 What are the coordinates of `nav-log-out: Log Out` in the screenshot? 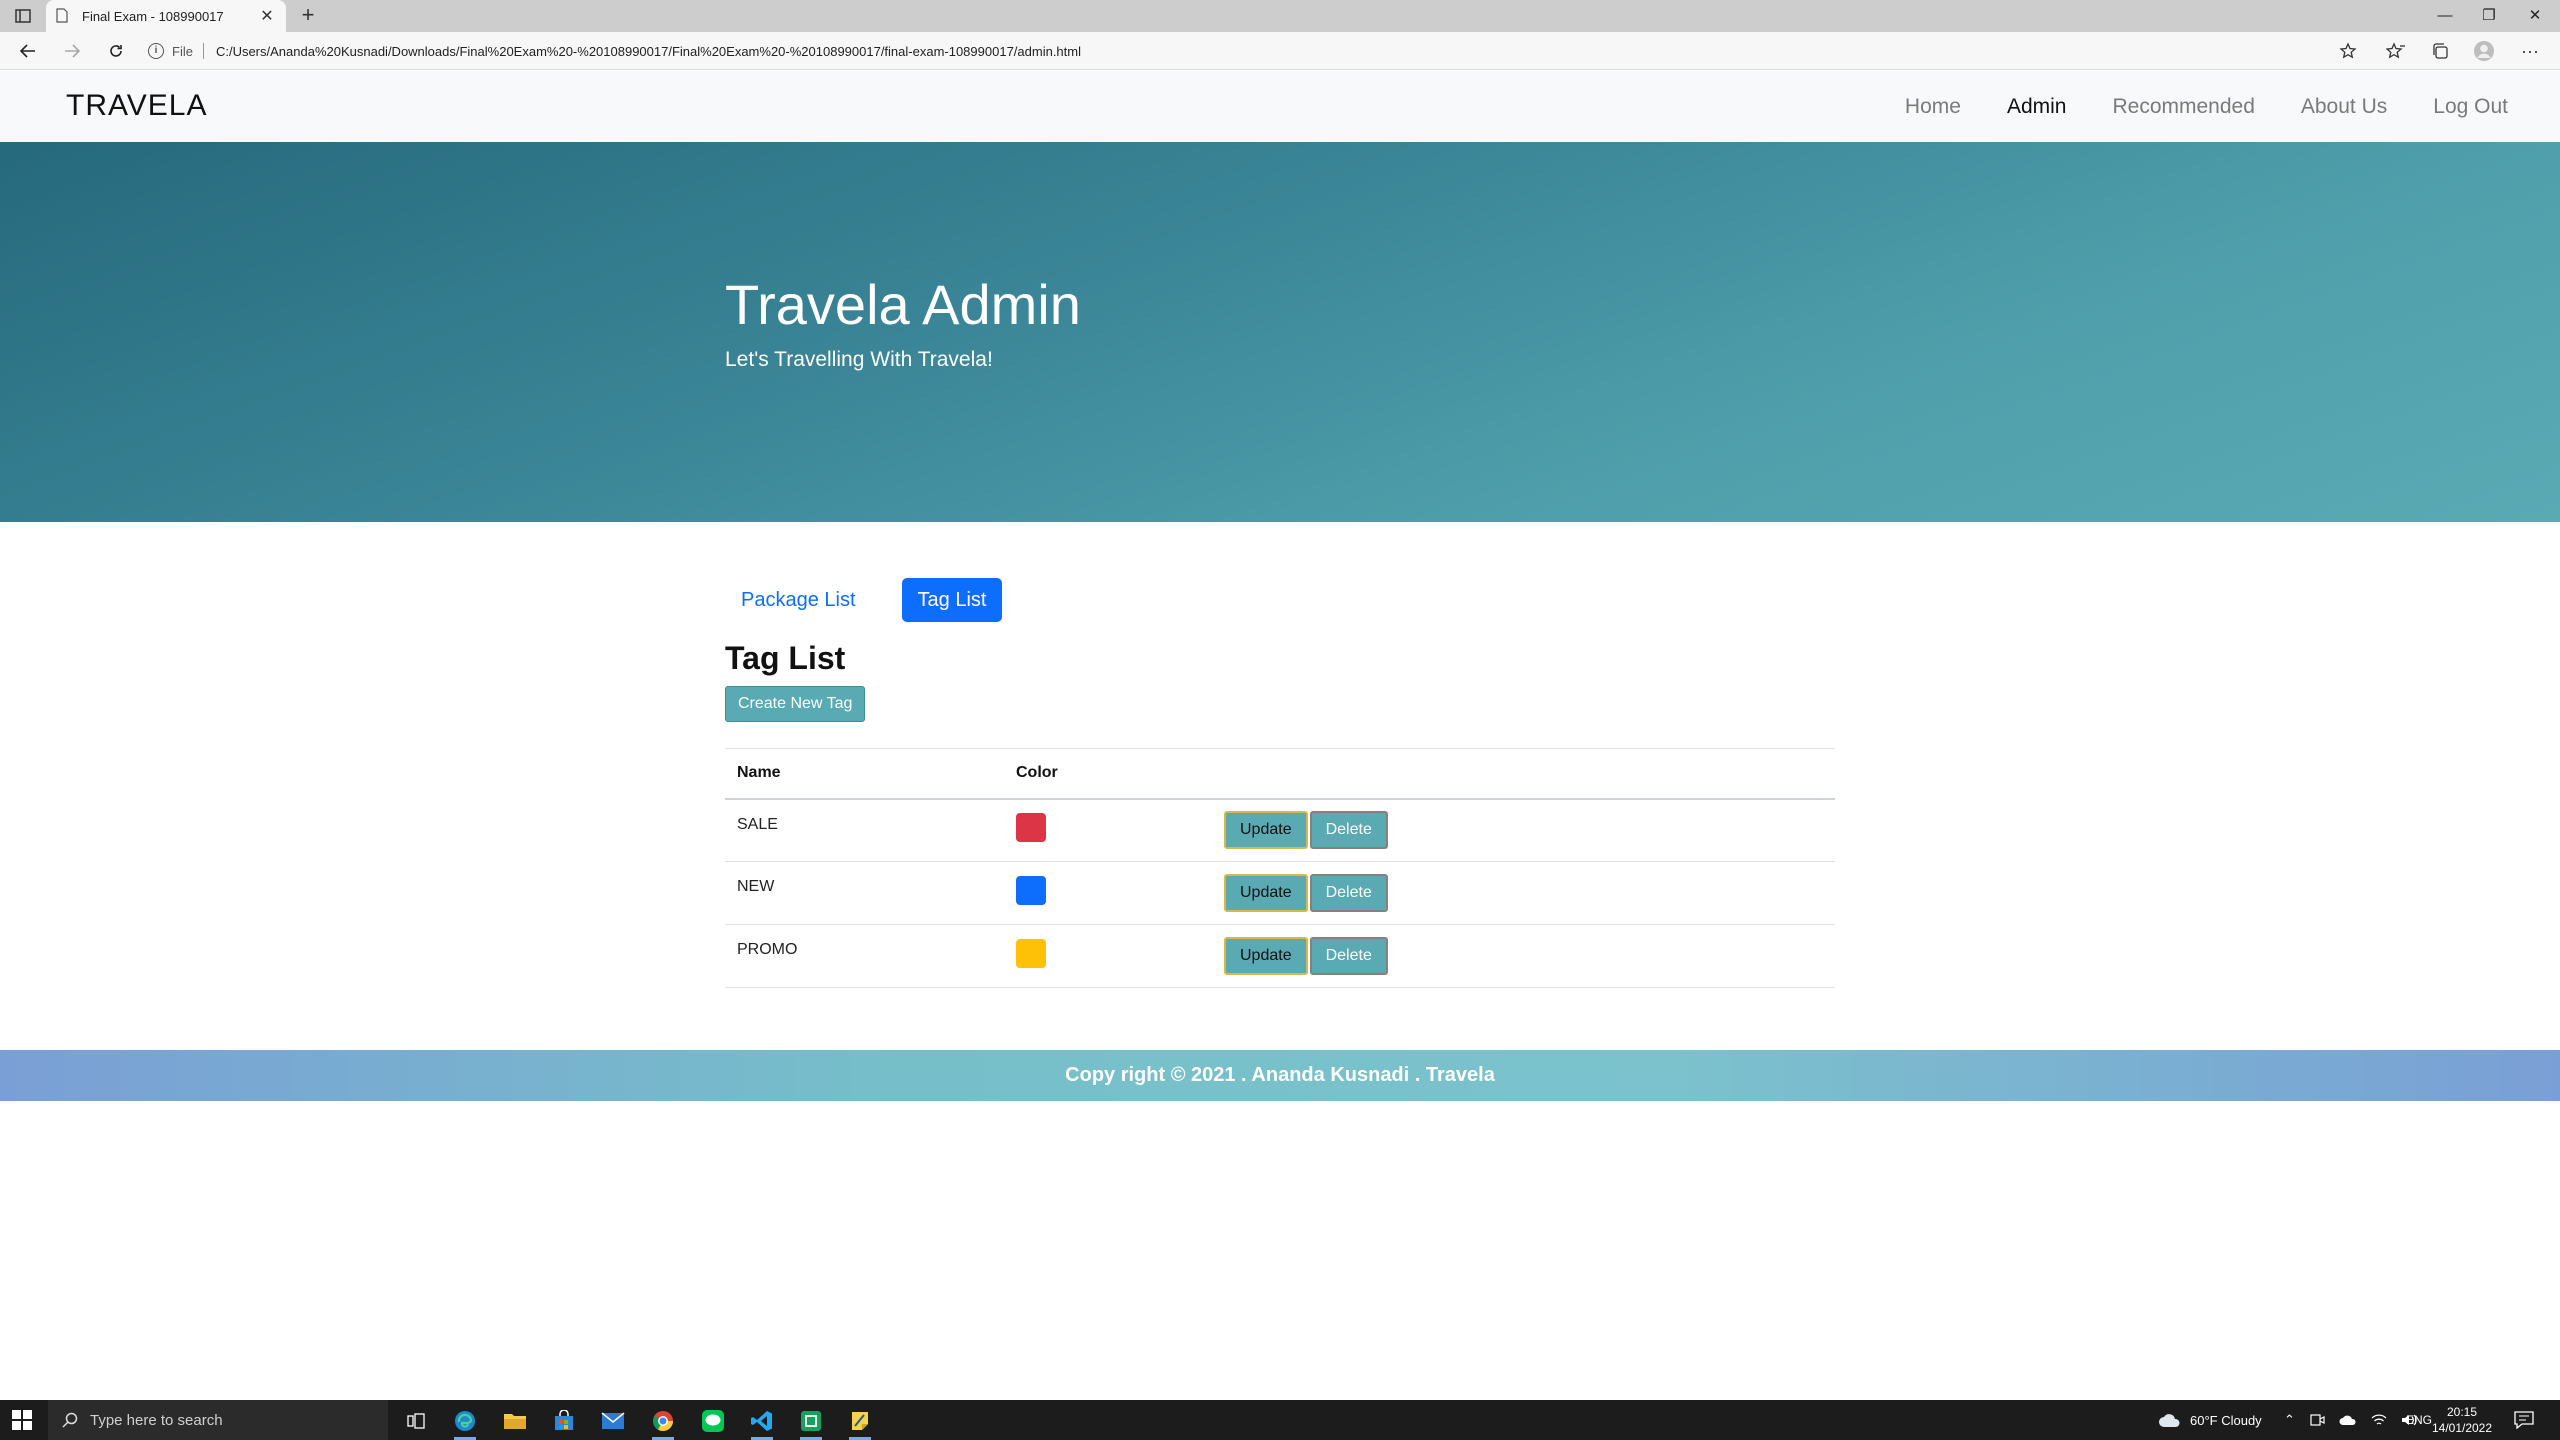 It's located at (2470, 107).